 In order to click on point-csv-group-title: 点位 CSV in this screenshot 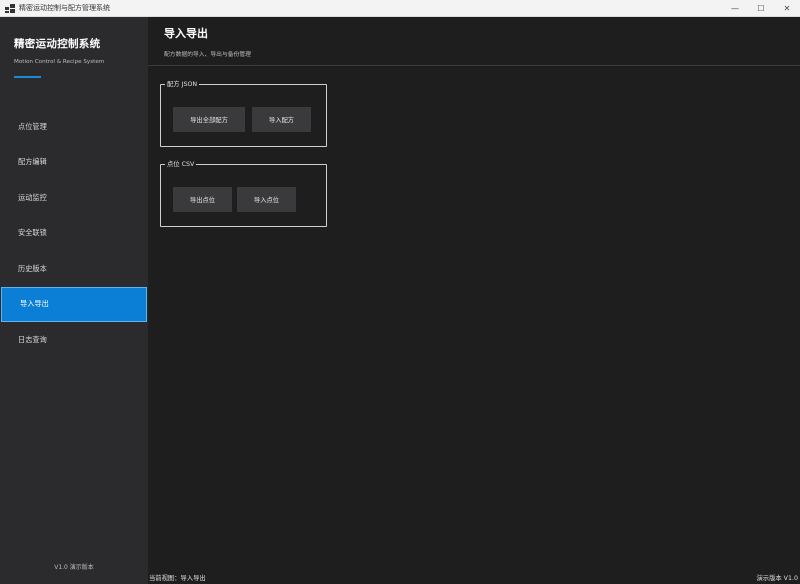, I will do `click(181, 164)`.